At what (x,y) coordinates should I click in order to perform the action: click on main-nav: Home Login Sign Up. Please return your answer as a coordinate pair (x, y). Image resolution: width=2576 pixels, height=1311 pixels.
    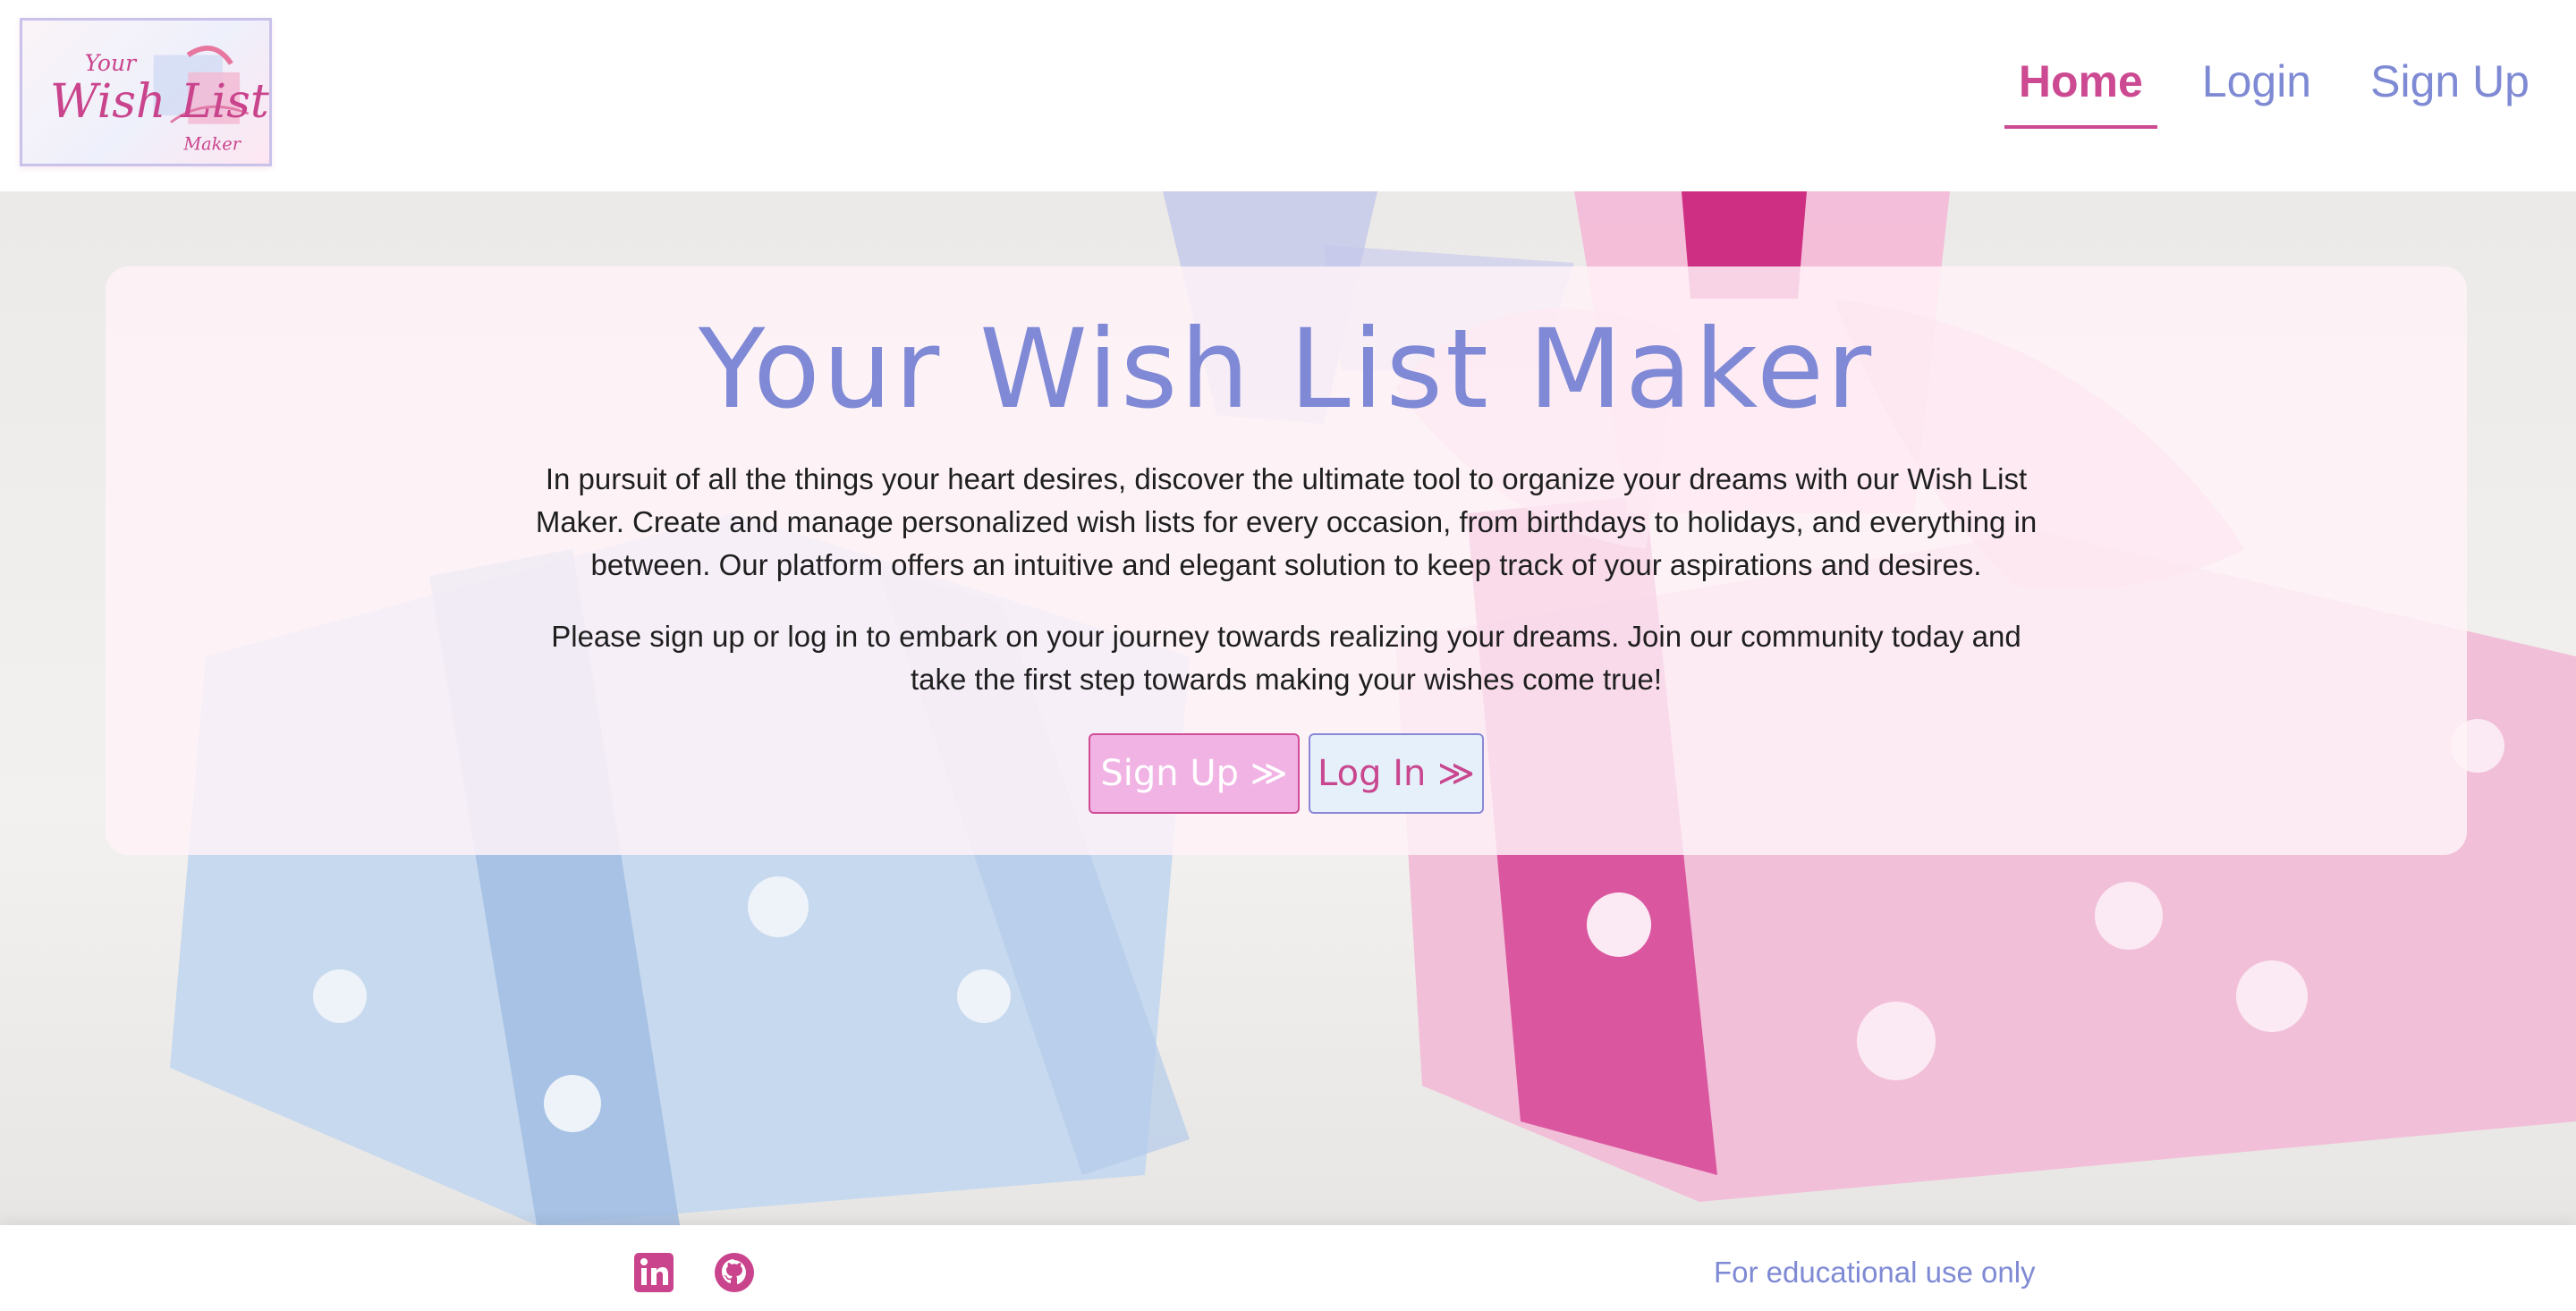
    Looking at the image, I should click on (2274, 92).